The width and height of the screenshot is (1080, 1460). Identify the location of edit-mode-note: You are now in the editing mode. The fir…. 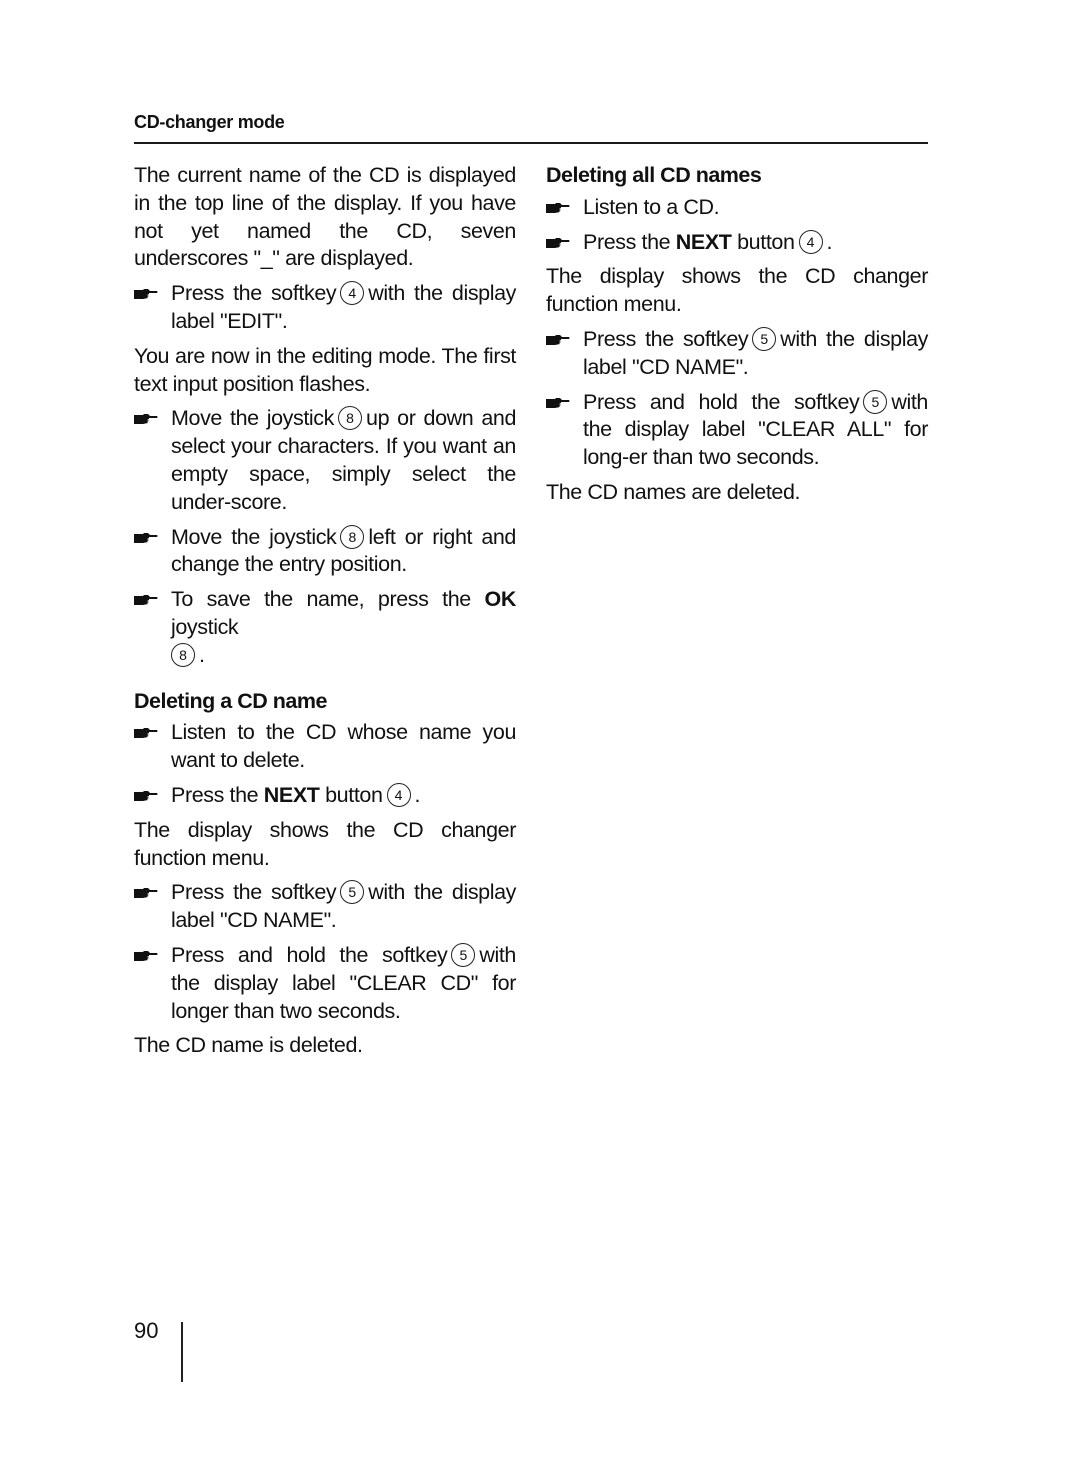
(325, 369).